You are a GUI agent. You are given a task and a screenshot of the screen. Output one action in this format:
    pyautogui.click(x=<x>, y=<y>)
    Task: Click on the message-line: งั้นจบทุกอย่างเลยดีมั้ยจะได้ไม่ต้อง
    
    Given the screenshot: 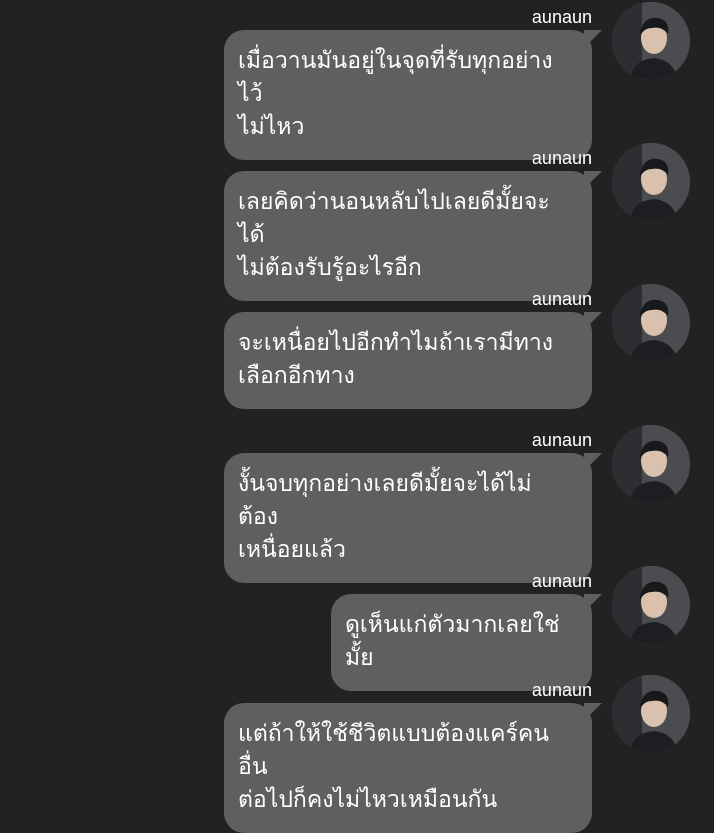 What is the action you would take?
    pyautogui.click(x=385, y=500)
    